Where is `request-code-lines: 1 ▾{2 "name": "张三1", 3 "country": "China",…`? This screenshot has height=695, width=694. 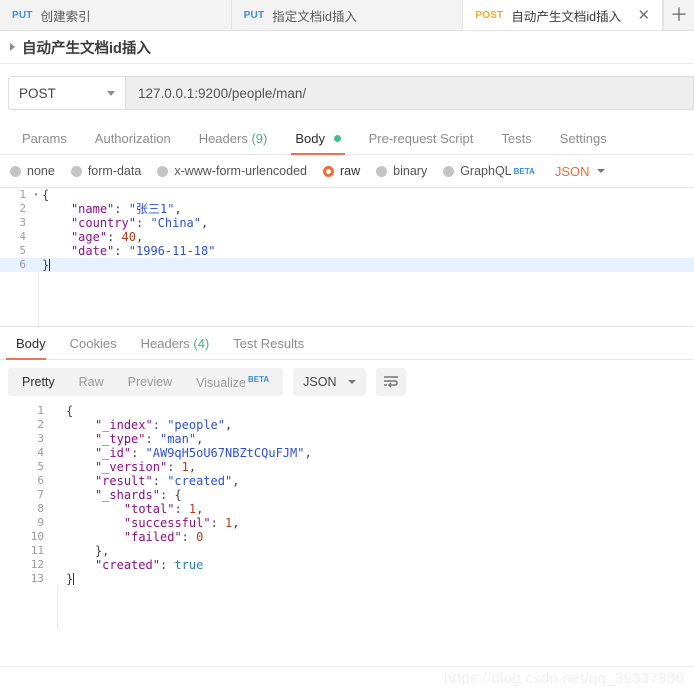
request-code-lines: 1 ▾{2 "name": "张三1", 3 "country": "China",… is located at coordinates (347, 230).